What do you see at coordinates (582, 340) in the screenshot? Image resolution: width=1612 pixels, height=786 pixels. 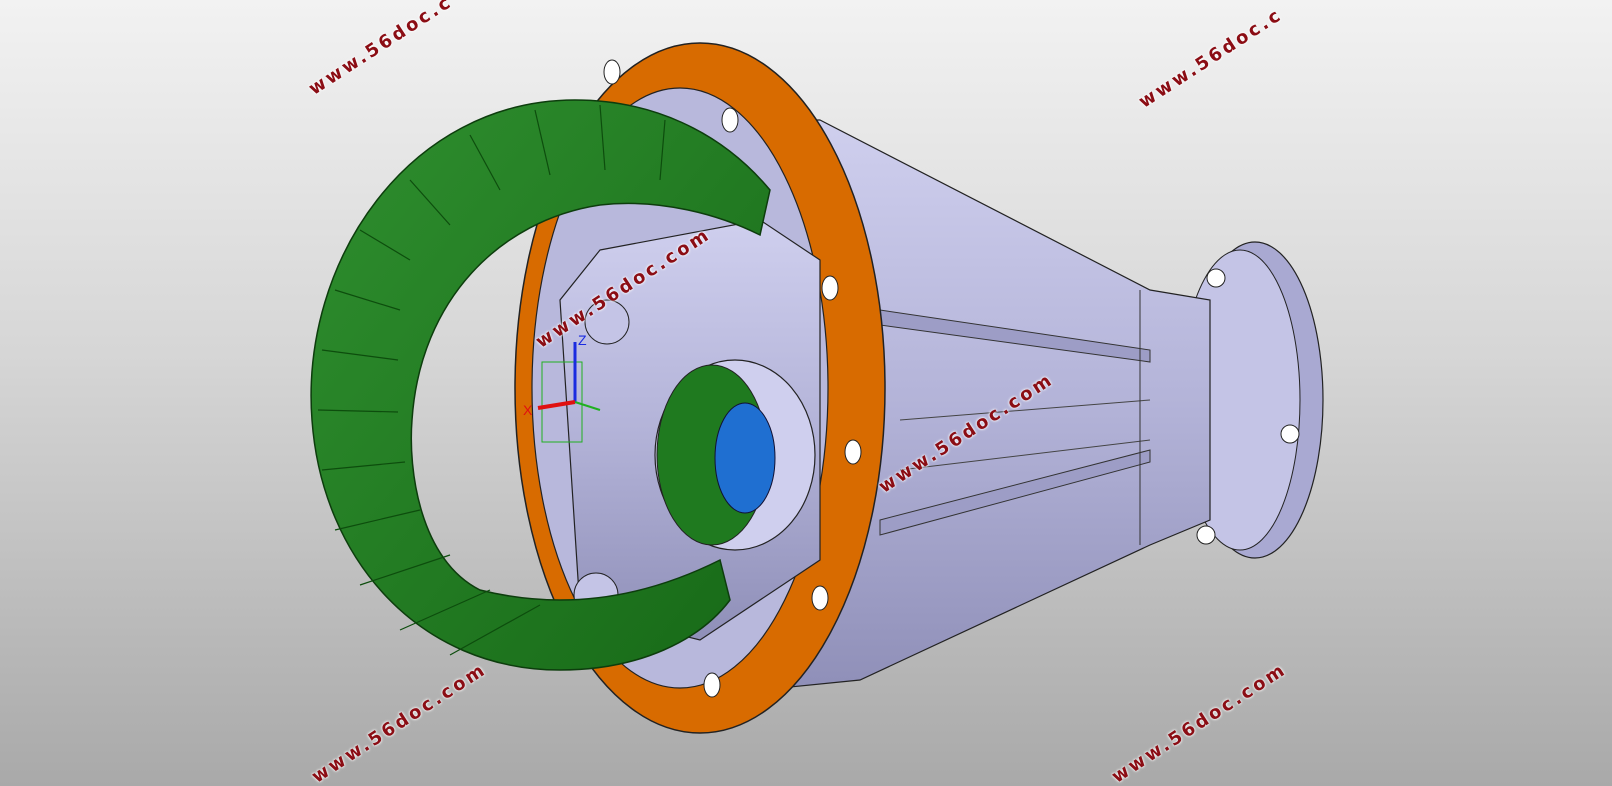 I see `z-axis-label: Z` at bounding box center [582, 340].